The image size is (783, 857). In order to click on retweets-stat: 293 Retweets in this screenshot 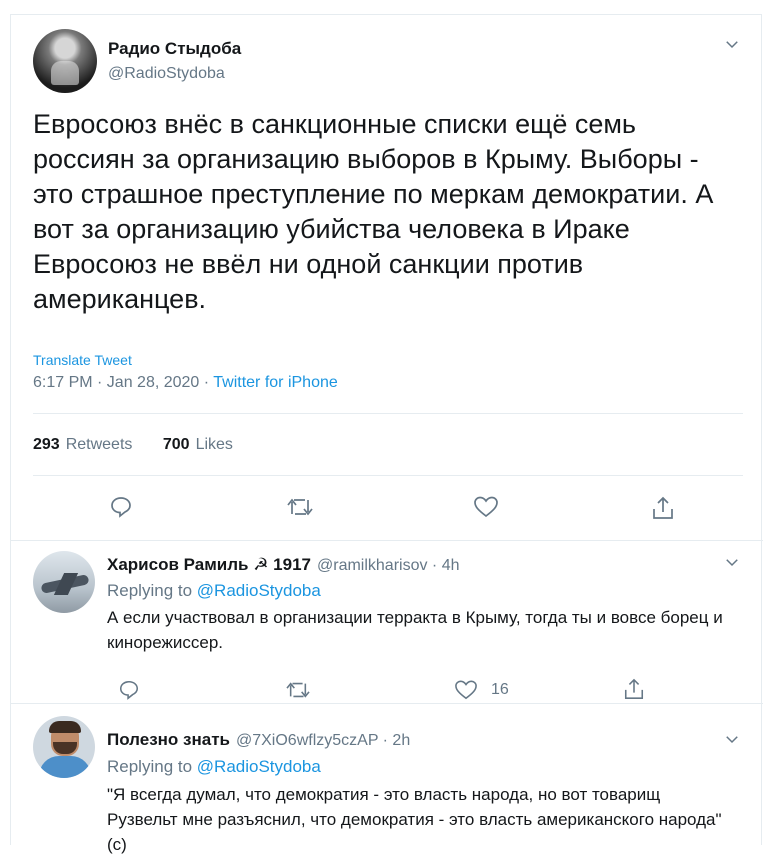, I will do `click(82, 444)`.